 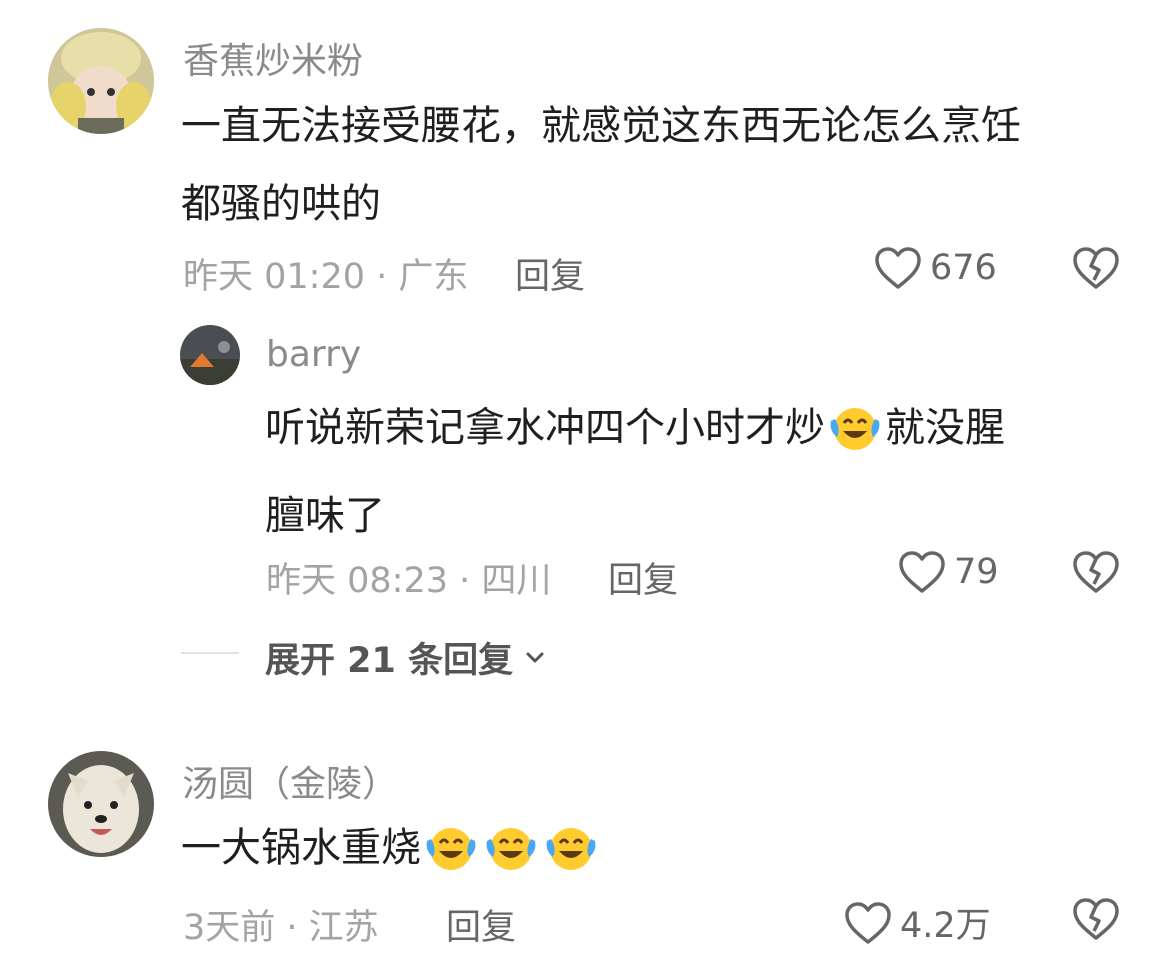 I want to click on reply-text-line: 膻味了, so click(x=325, y=516).